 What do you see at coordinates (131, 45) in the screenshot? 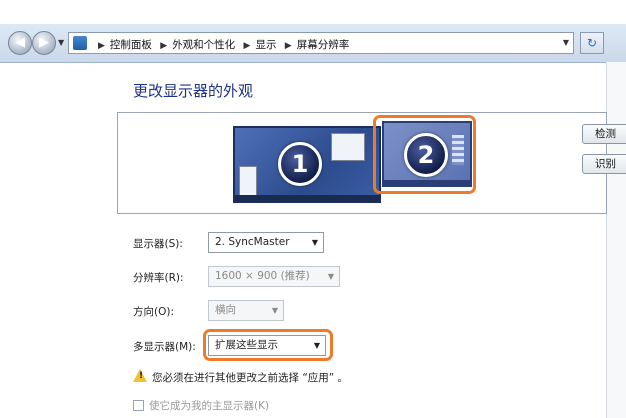
I see `breadcrumb-item-control-panel: 控制面板` at bounding box center [131, 45].